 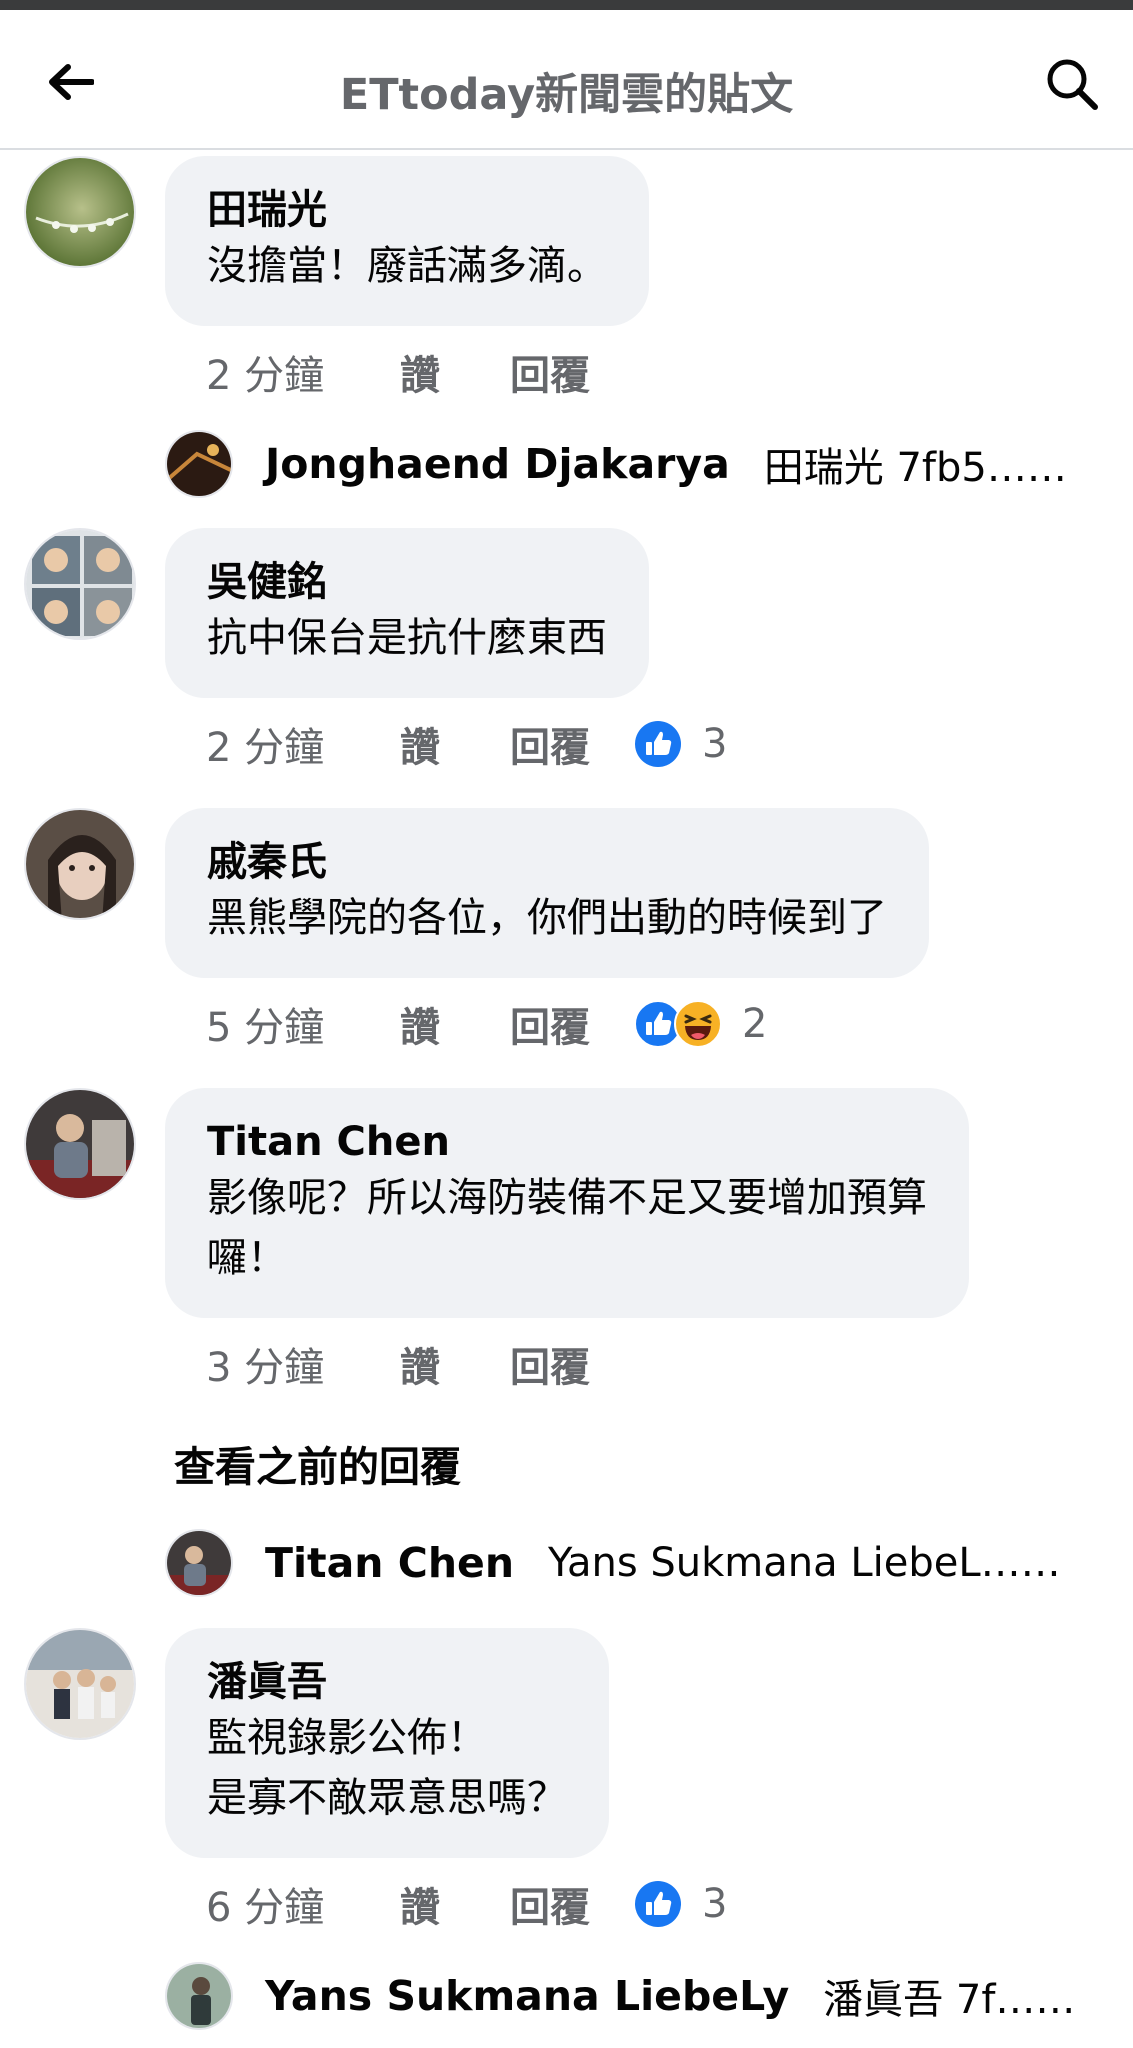 I want to click on comment-text: 囉！, so click(x=247, y=1258).